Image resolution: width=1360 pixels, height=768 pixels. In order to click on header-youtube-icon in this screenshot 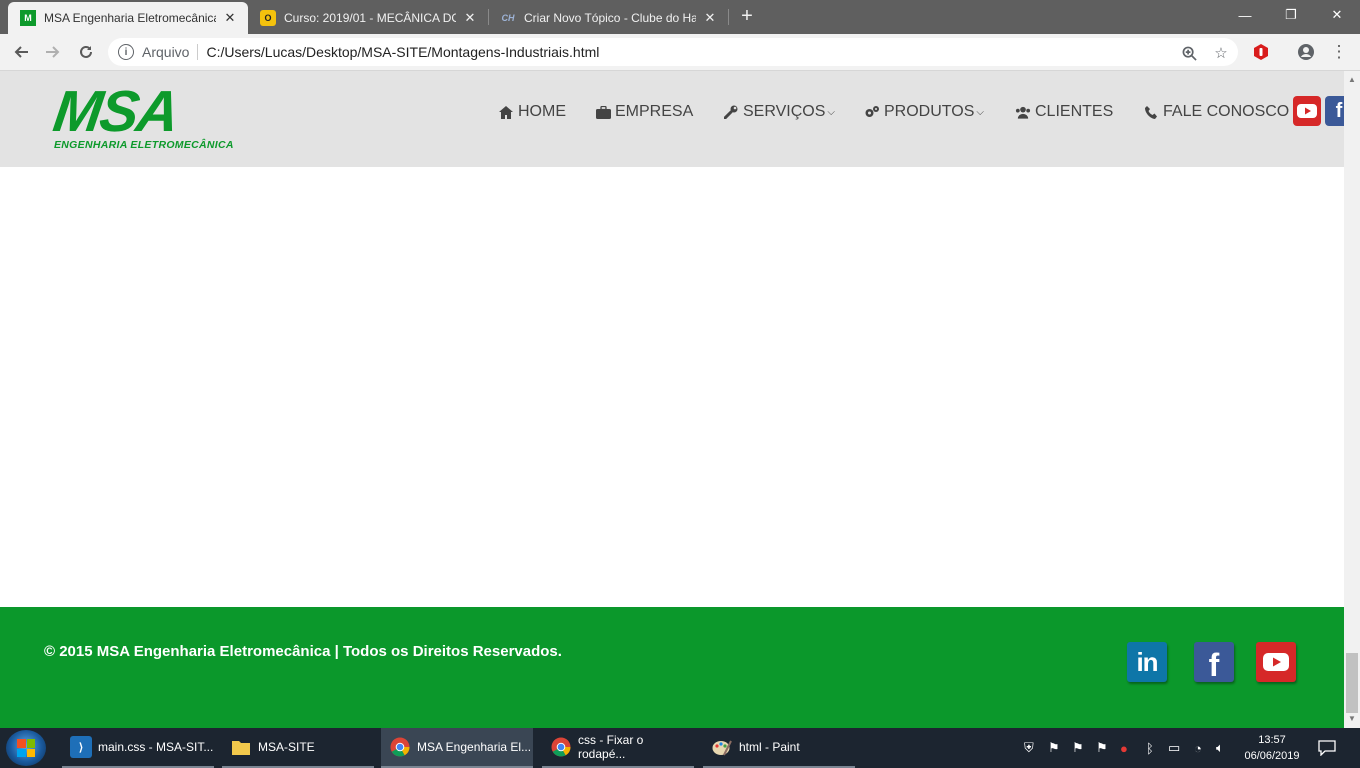, I will do `click(1307, 111)`.